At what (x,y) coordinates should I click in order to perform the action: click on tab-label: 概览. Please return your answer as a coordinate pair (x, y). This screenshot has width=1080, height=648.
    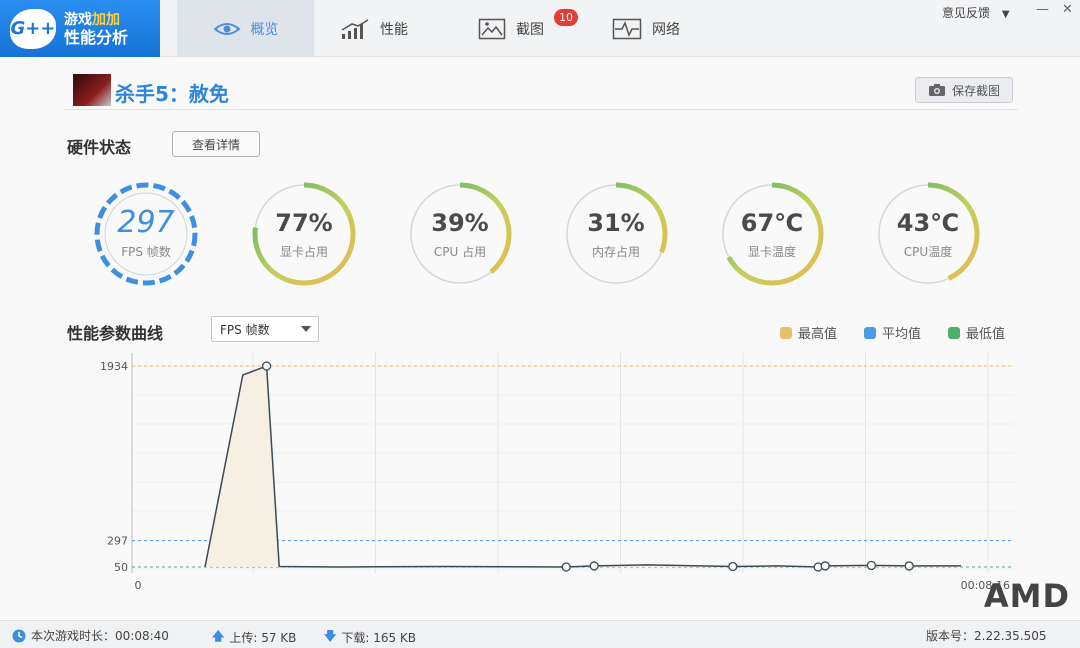
    Looking at the image, I should click on (264, 29).